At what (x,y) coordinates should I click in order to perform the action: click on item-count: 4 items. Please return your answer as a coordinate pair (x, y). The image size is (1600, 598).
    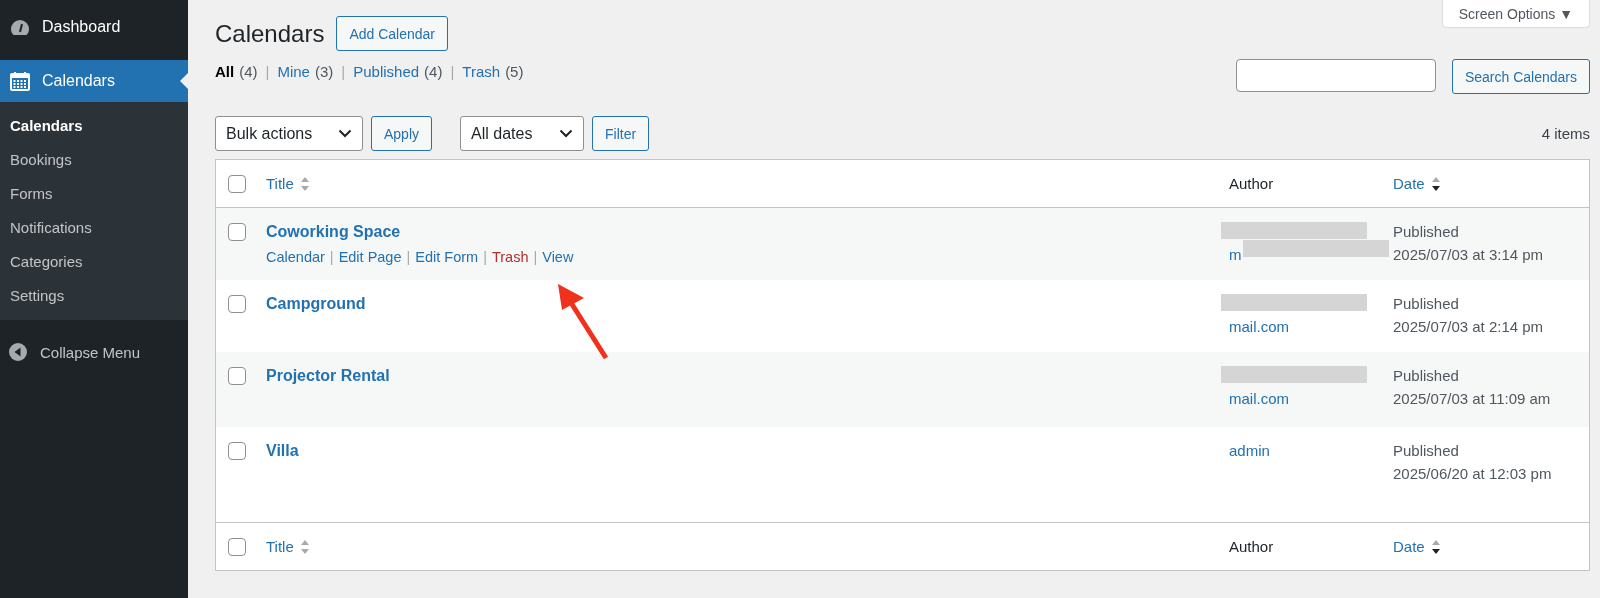
    Looking at the image, I should click on (1565, 133).